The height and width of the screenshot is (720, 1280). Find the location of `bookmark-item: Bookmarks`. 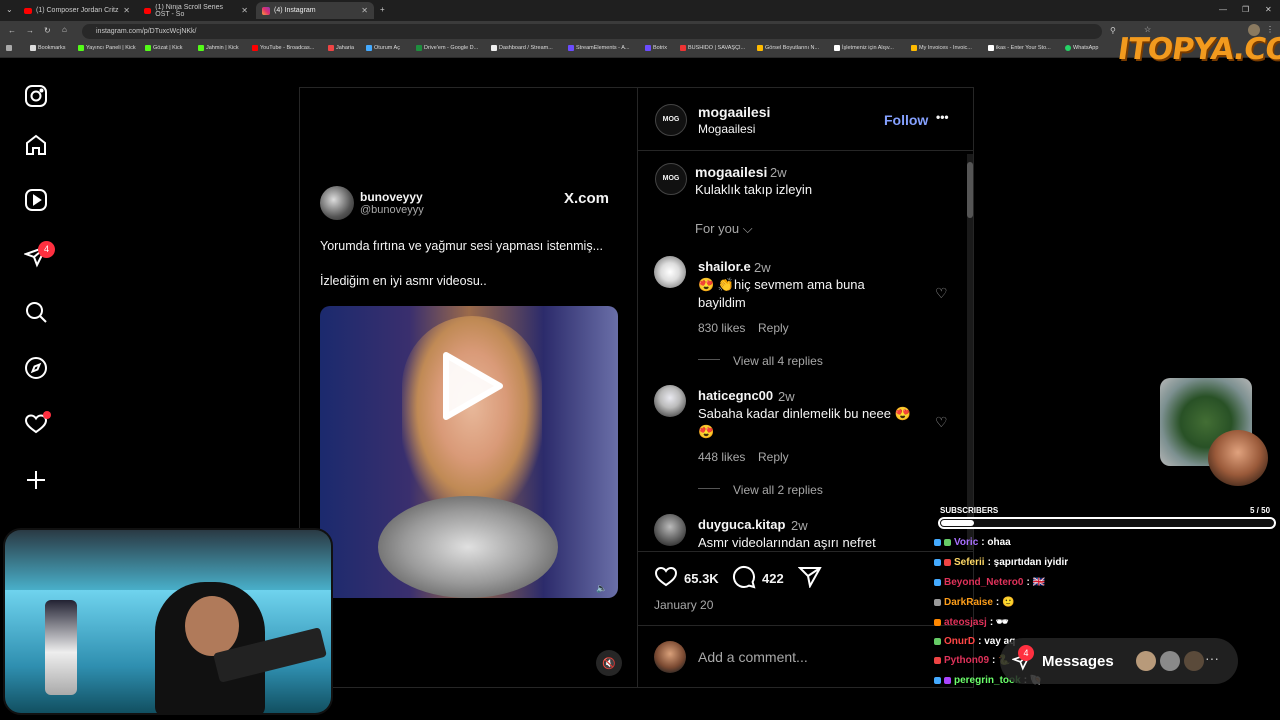

bookmark-item: Bookmarks is located at coordinates (48, 48).